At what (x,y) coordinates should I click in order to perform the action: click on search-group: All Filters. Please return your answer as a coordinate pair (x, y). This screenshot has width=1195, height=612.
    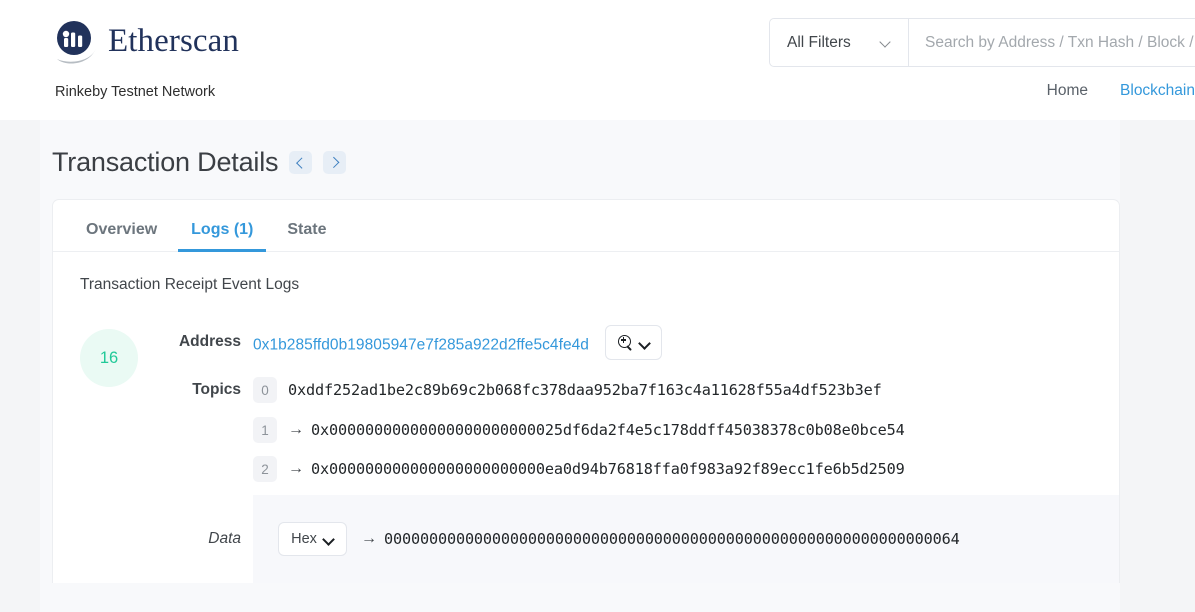
    Looking at the image, I should click on (982, 42).